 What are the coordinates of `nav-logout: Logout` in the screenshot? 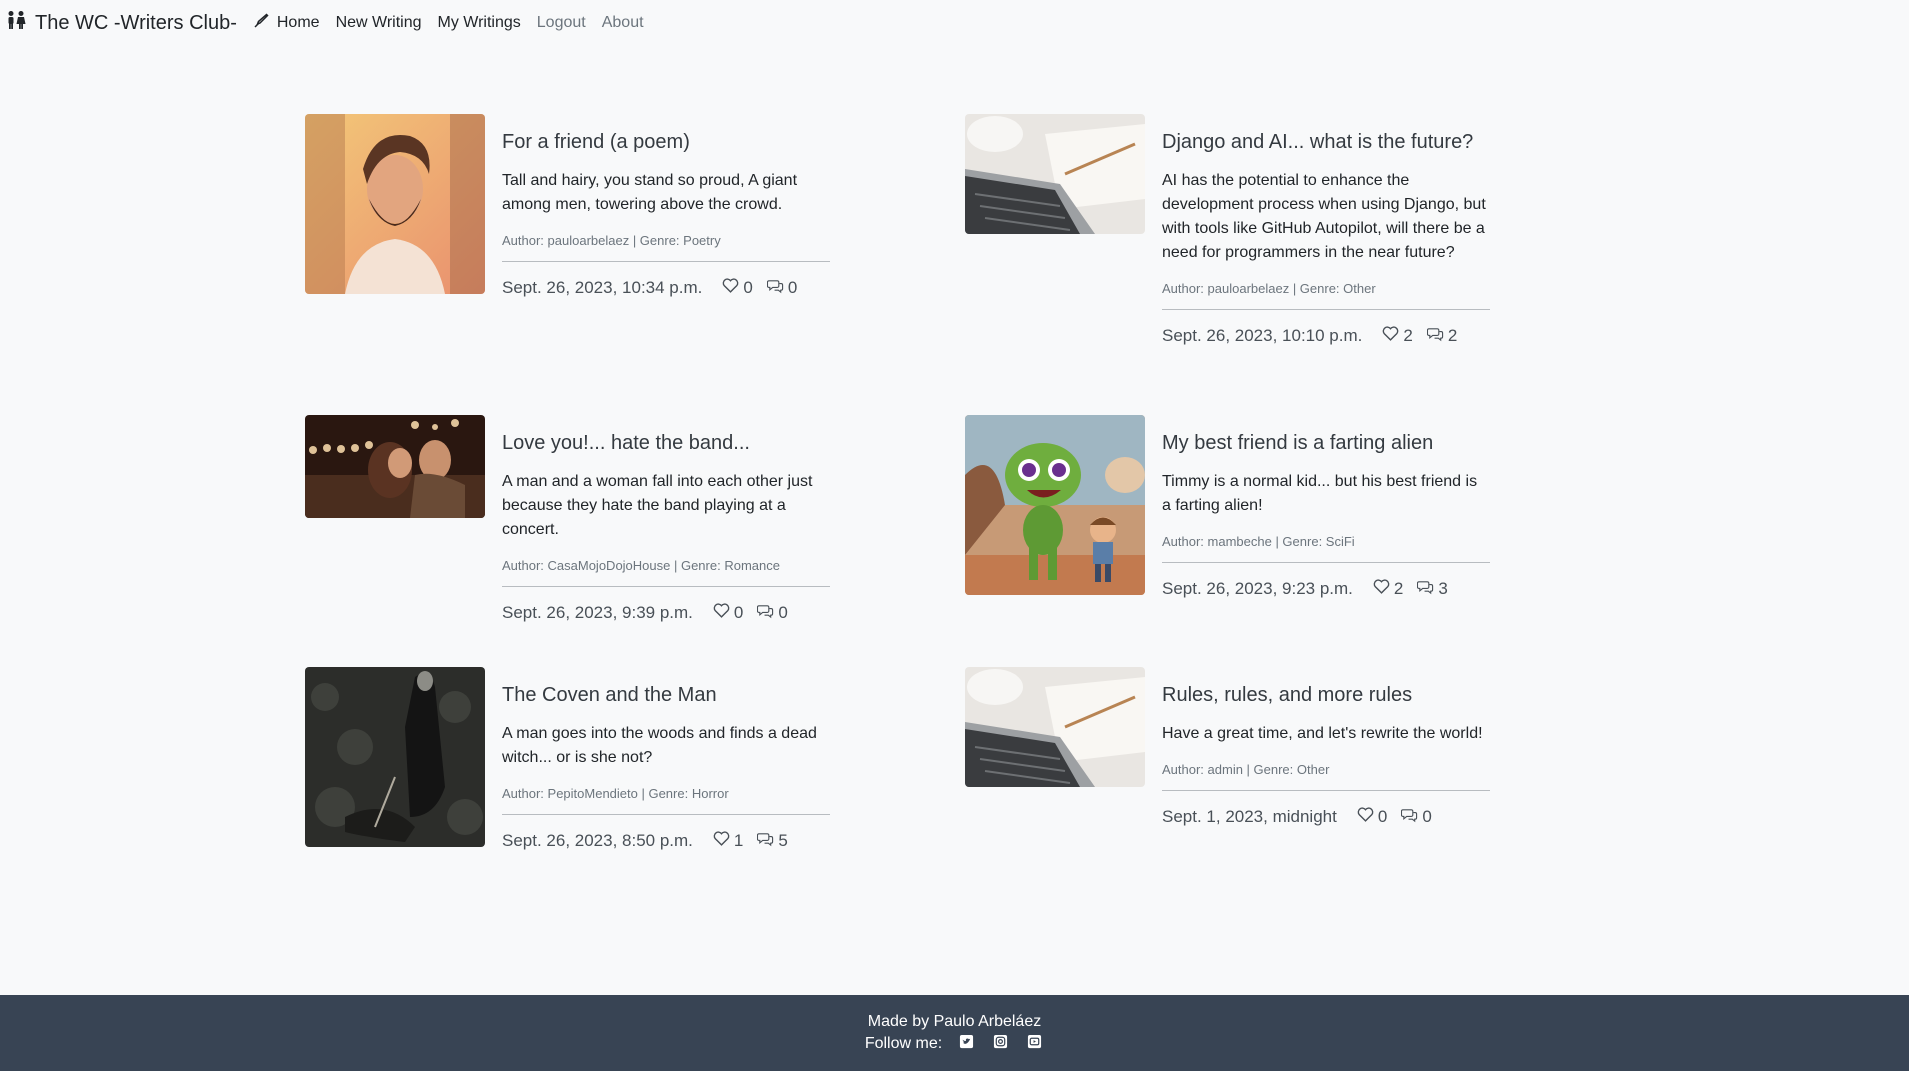 It's located at (561, 23).